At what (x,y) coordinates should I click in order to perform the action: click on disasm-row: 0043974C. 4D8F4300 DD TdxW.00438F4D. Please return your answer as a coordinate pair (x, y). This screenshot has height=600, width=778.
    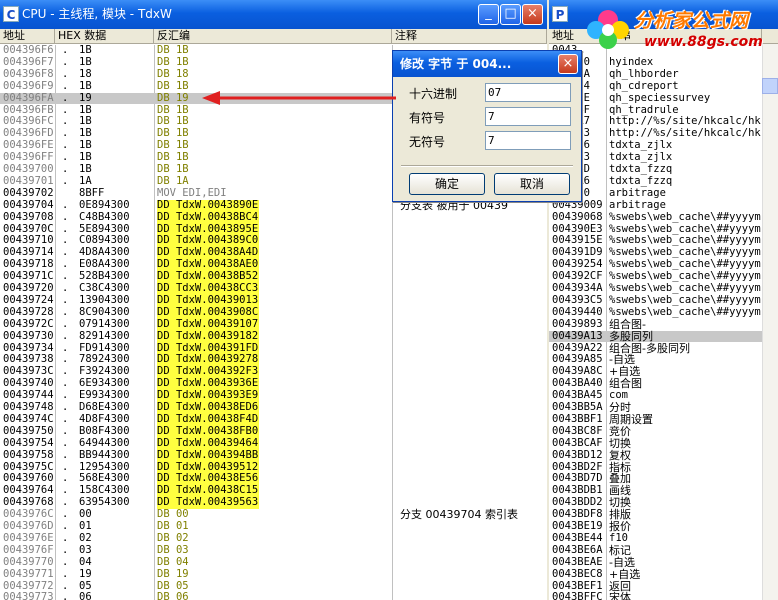
    Looking at the image, I should click on (273, 419).